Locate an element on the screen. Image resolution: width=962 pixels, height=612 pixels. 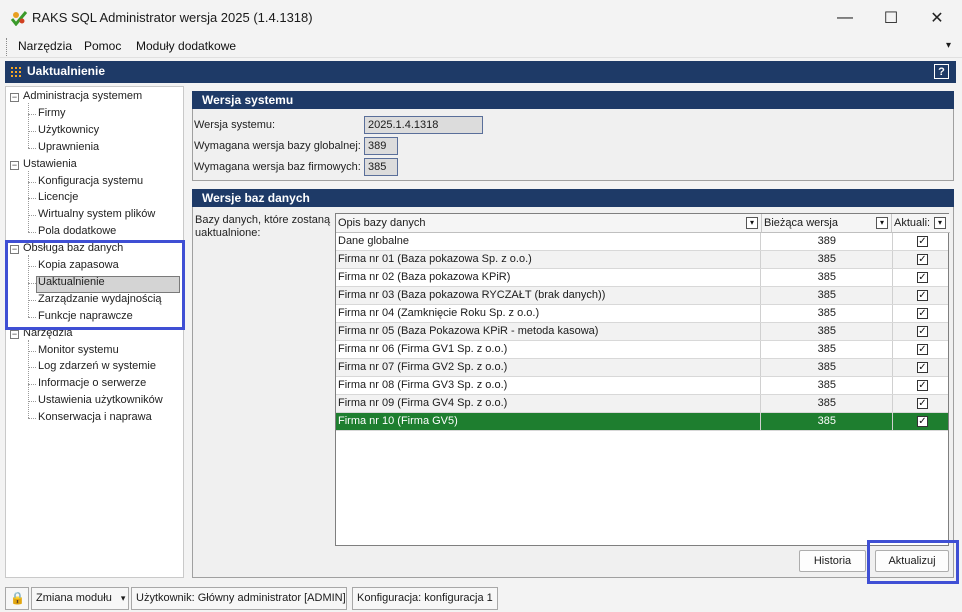
table-row: Firma nr 10 (Firma GV5) 385 ✓ is located at coordinates (642, 422).